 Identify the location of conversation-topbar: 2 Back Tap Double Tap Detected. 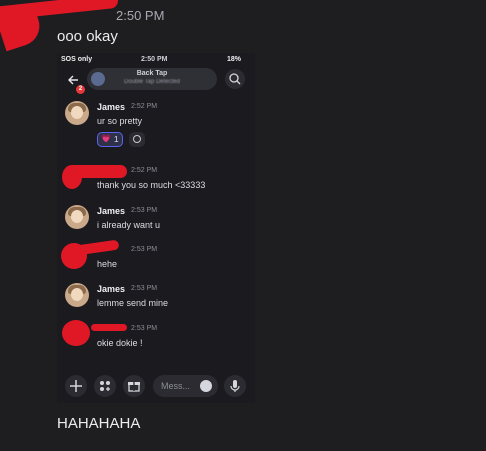
(156, 80).